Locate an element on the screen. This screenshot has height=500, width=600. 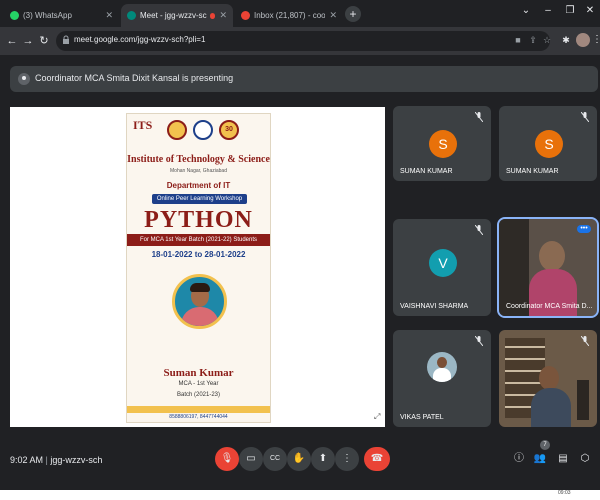
slide-title: PYTHON is located at coordinates (198, 220).